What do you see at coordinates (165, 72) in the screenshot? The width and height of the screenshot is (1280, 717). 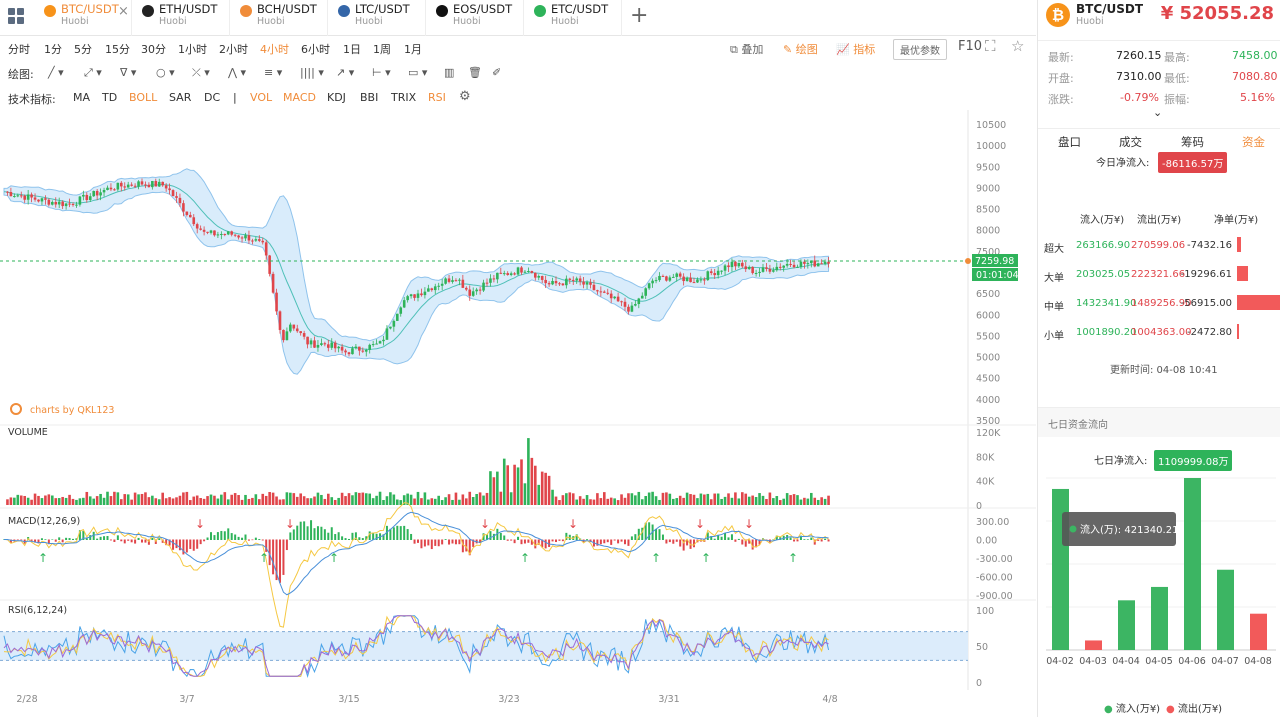 I see `shape-tool-icon: ○ ▾` at bounding box center [165, 72].